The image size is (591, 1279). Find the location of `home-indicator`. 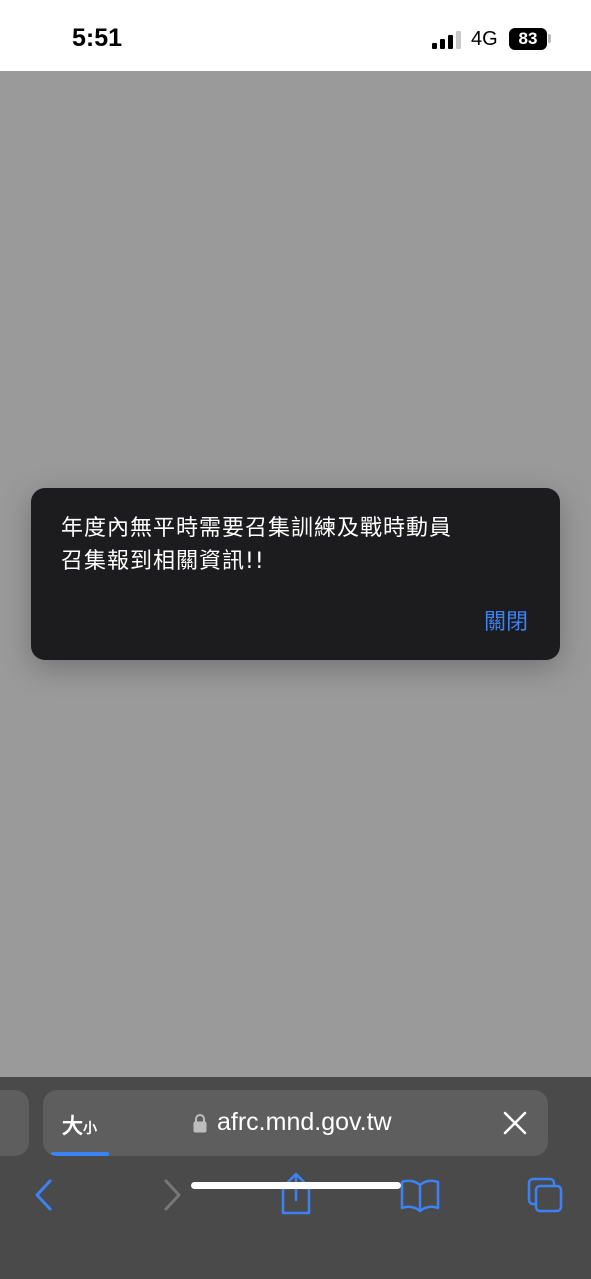

home-indicator is located at coordinates (296, 1185).